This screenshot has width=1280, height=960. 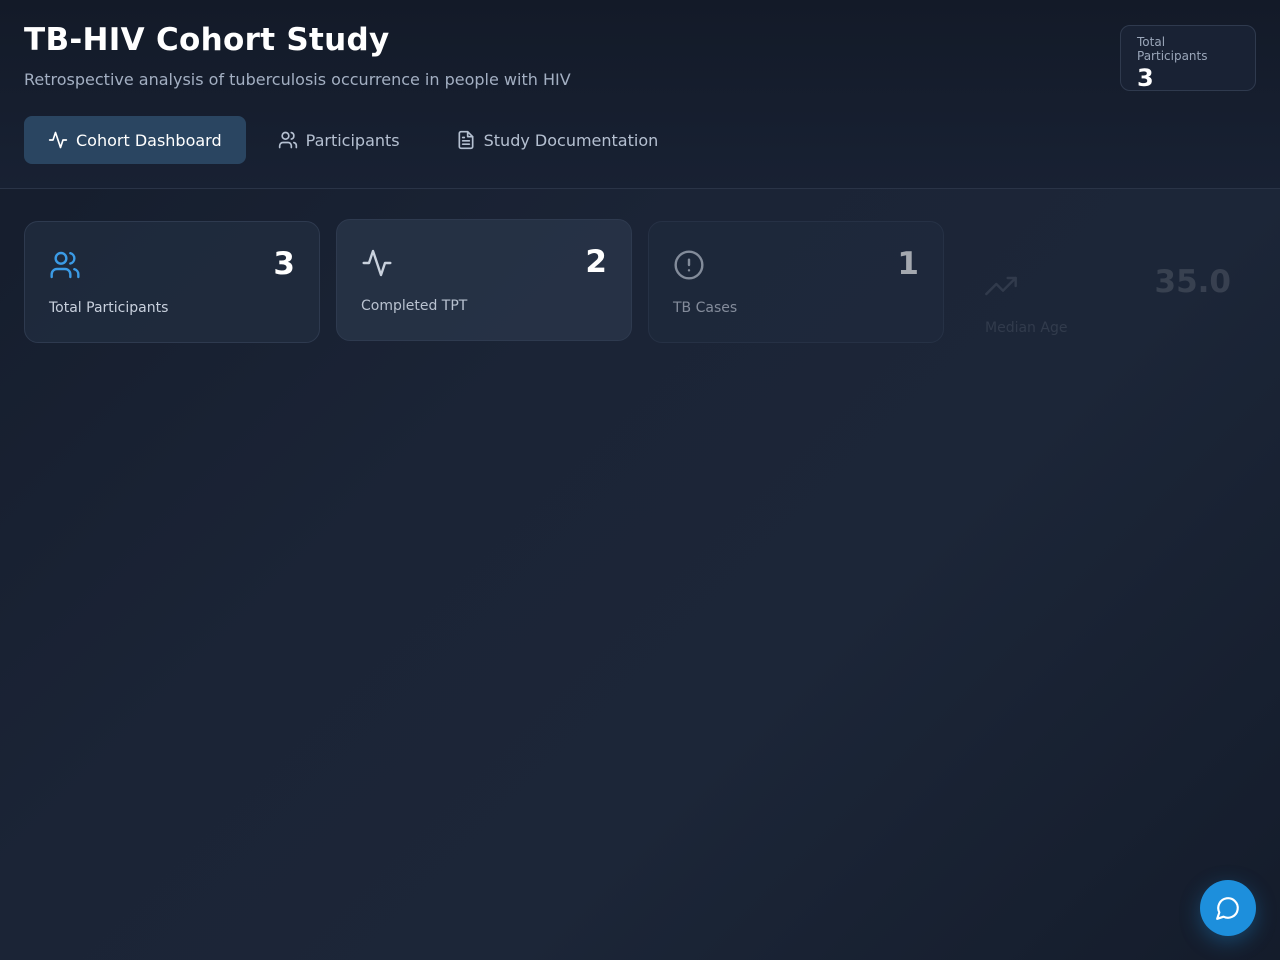 What do you see at coordinates (284, 264) in the screenshot?
I see `stat-value: 3` at bounding box center [284, 264].